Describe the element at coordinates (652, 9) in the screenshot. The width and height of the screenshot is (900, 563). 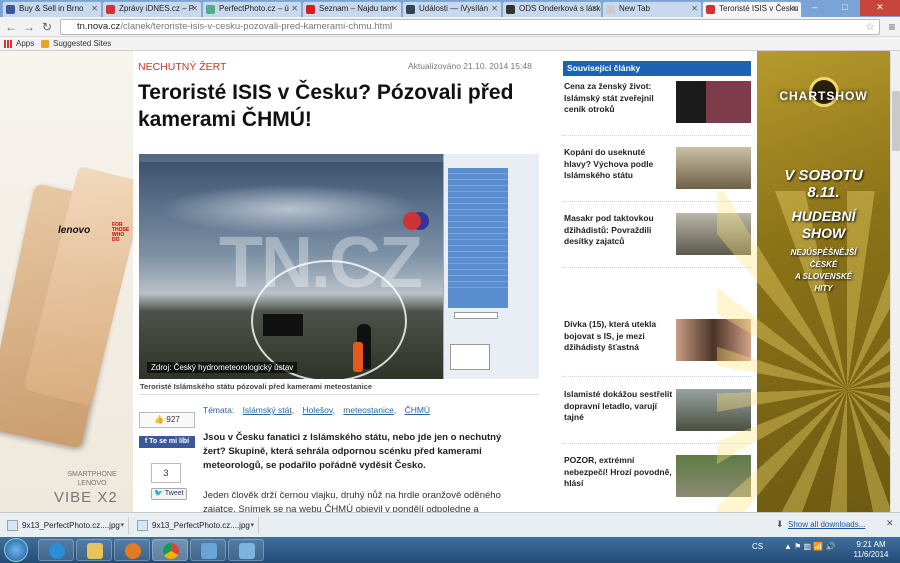
I see `tab-new-tab: New Tab ✕` at that location.